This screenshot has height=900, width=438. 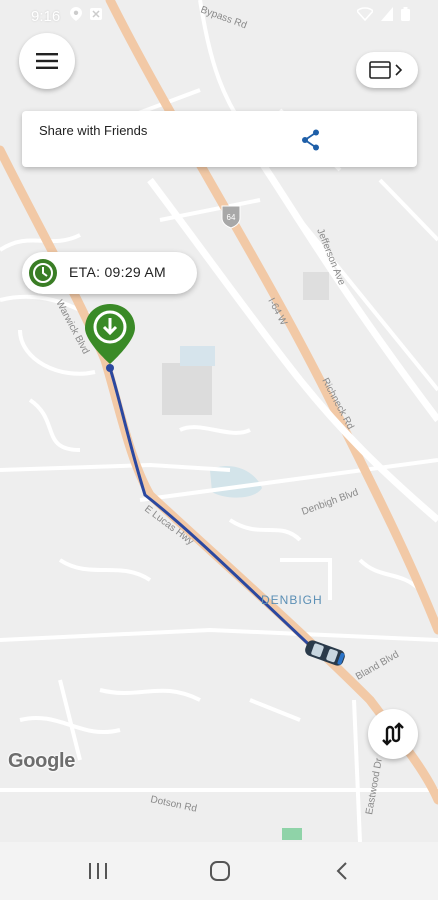 I want to click on hamburger-icon, so click(x=47, y=61).